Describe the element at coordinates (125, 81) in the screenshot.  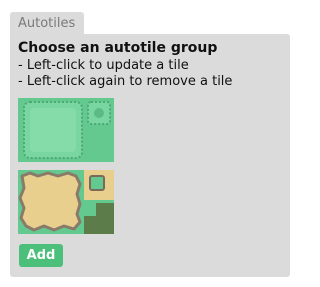
I see `instruction-remove: - Left-click again to remove a tile` at that location.